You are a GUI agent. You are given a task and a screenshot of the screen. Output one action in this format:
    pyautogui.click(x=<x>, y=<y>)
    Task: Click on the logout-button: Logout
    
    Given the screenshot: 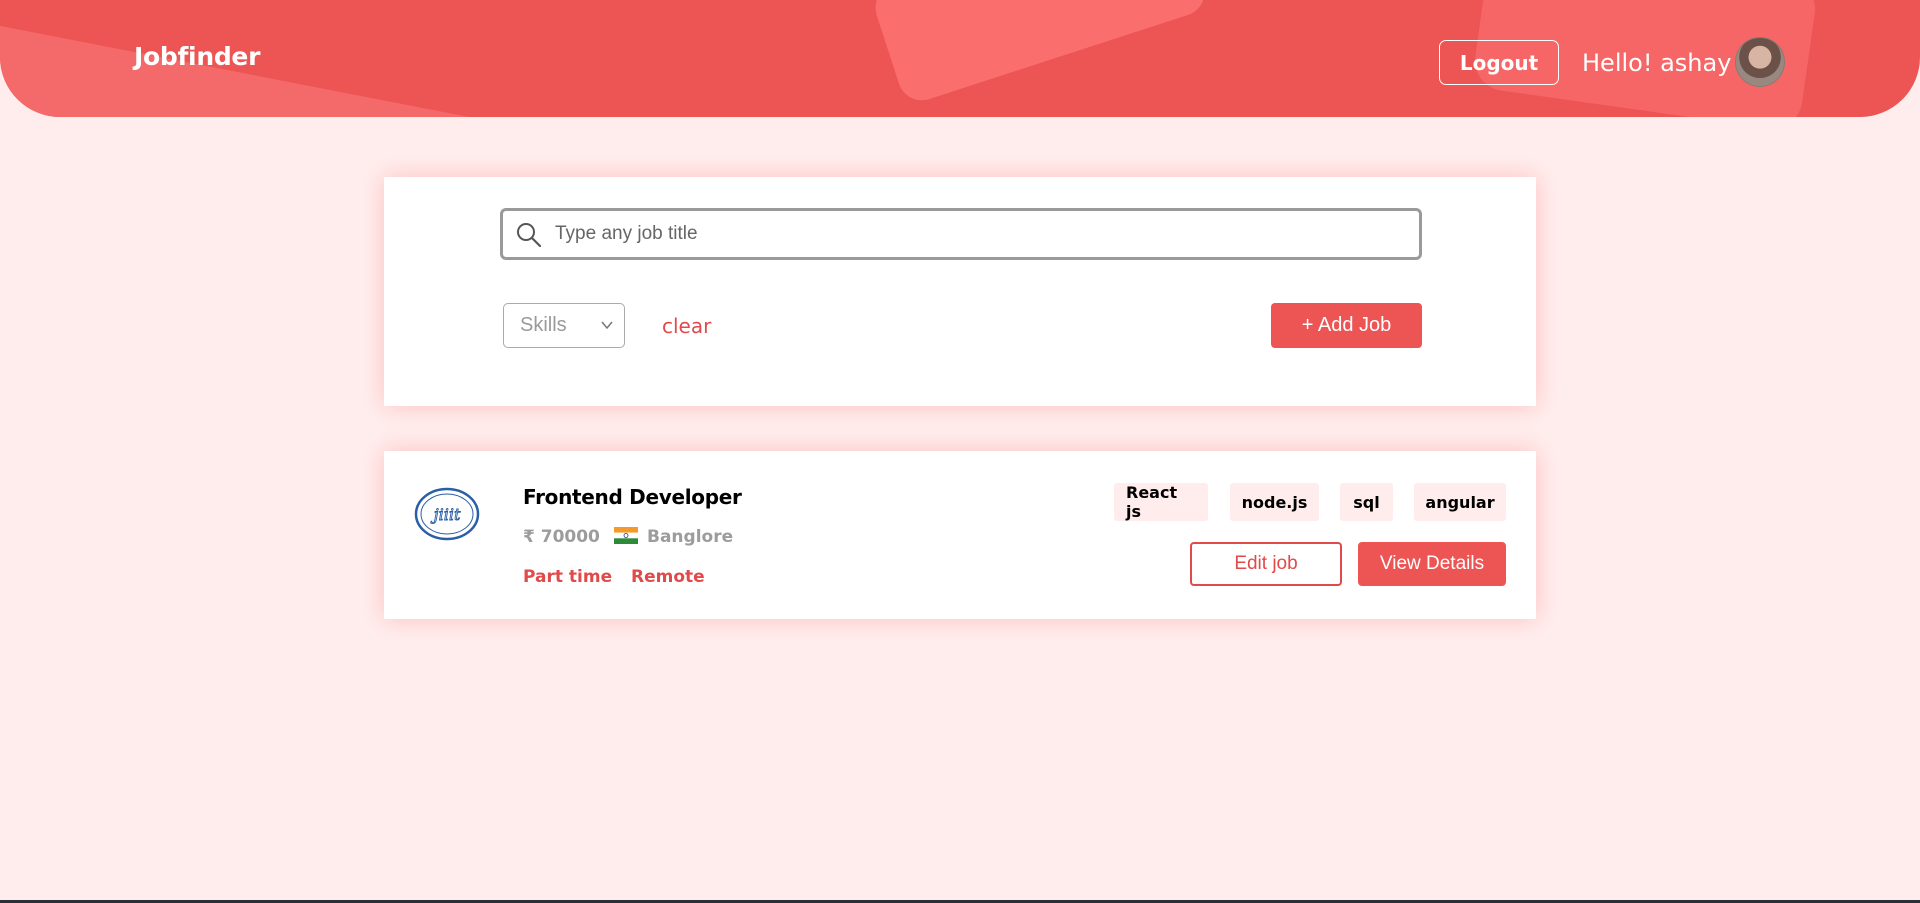 What is the action you would take?
    pyautogui.click(x=1499, y=62)
    